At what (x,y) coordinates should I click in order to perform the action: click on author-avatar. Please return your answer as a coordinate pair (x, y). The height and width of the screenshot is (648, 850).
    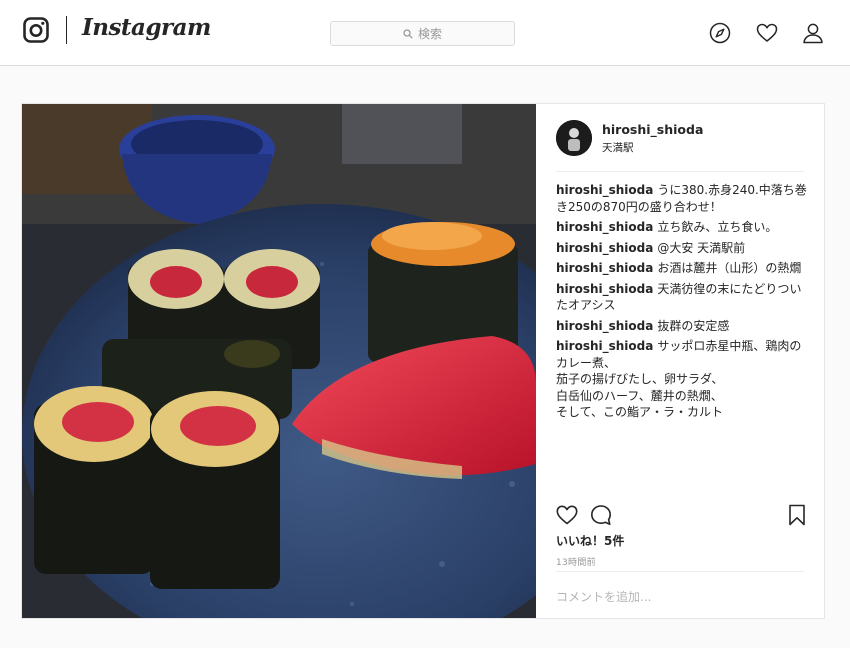
    Looking at the image, I should click on (574, 138).